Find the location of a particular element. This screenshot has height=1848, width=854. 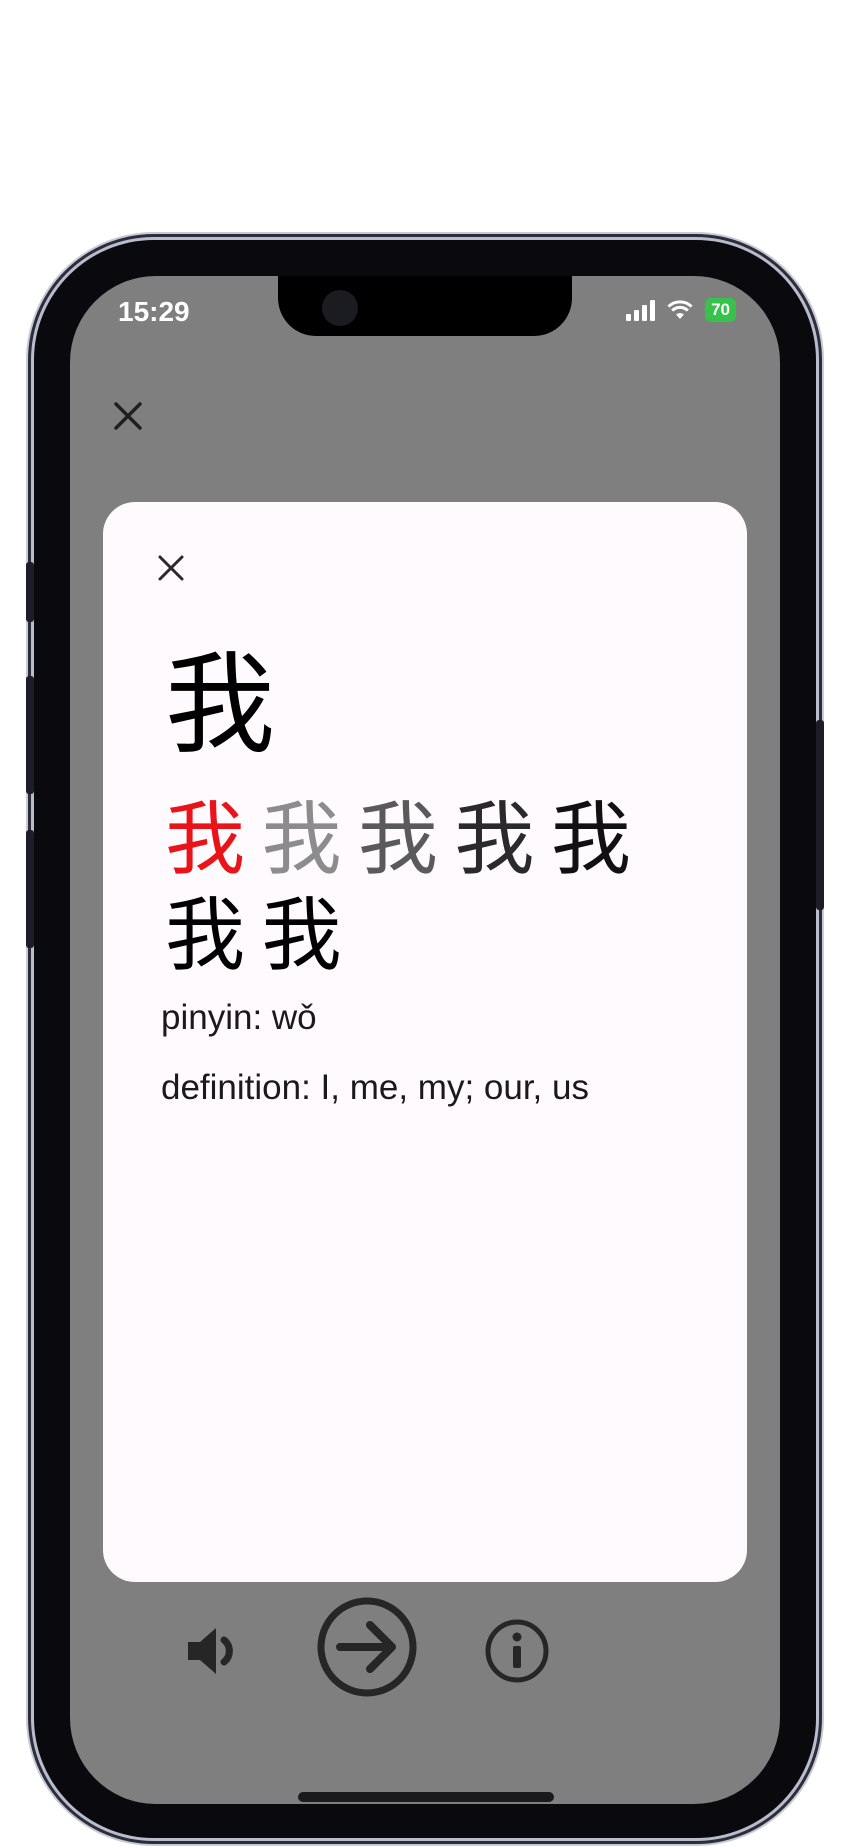

status-indicators: 70 is located at coordinates (681, 310).